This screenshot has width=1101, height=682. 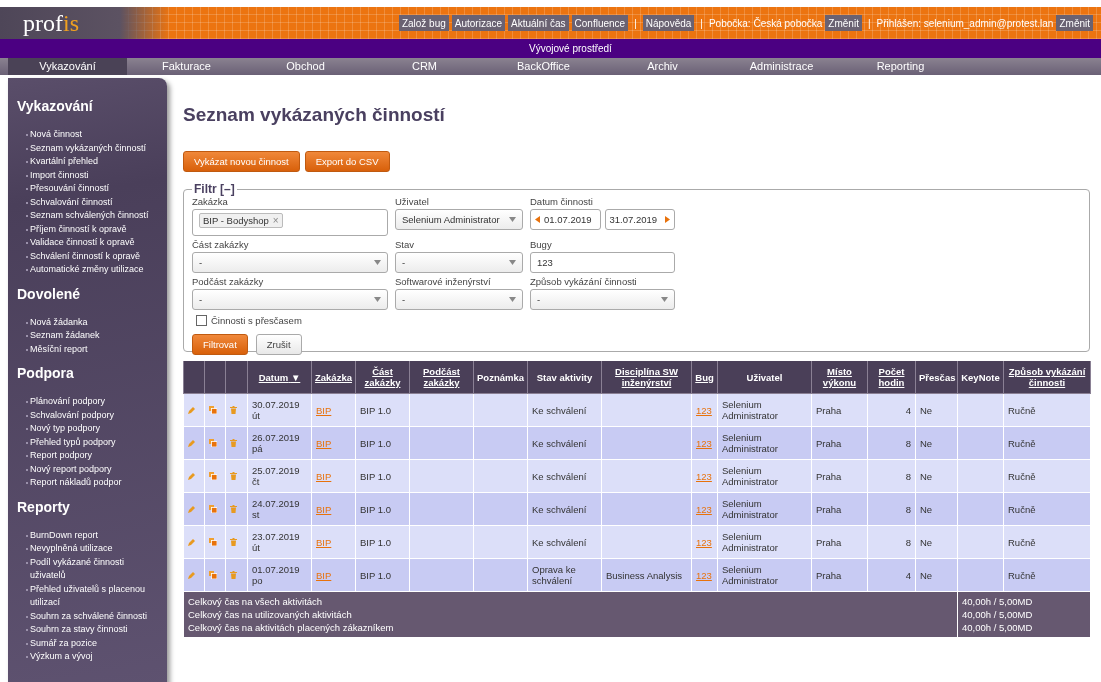 What do you see at coordinates (278, 344) in the screenshot?
I see `filter-button: Zrušit` at bounding box center [278, 344].